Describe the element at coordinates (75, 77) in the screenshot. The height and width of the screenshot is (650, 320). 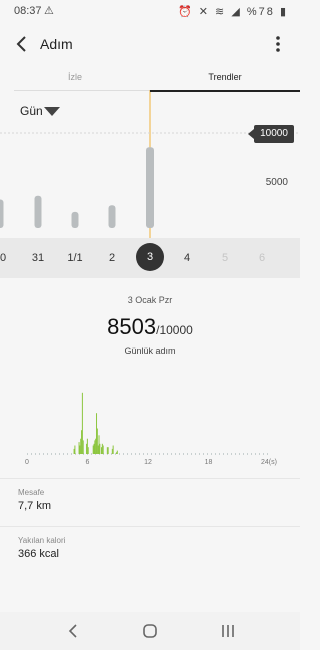
I see `tab-track: İzle` at that location.